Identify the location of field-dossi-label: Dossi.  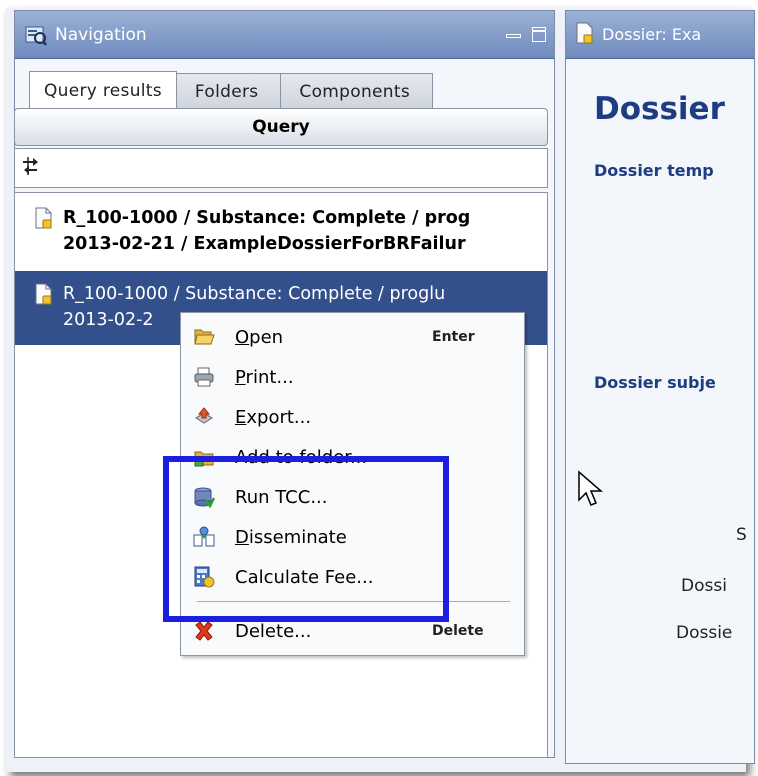
(704, 586).